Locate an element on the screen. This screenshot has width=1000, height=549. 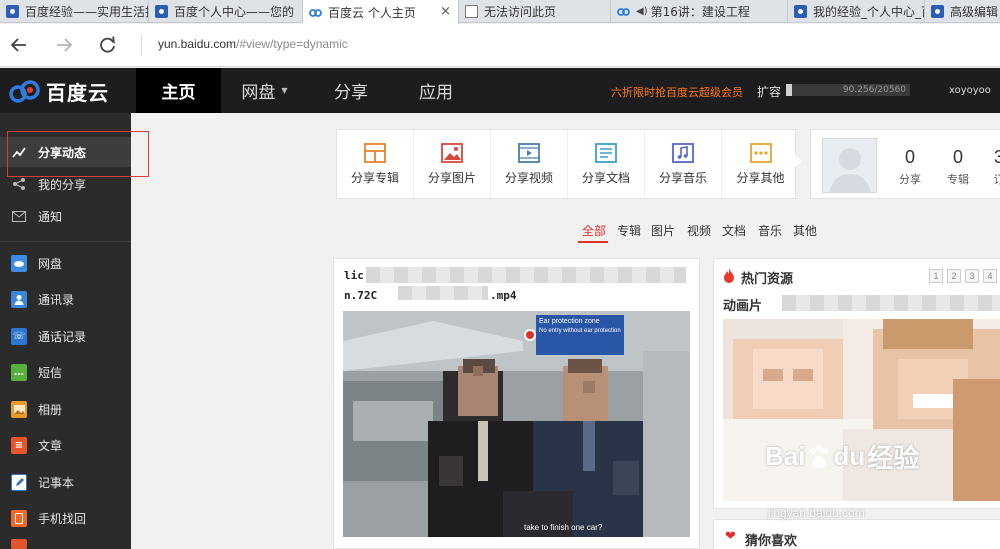
feed-file-name-line1: lic is located at coordinates (354, 275).